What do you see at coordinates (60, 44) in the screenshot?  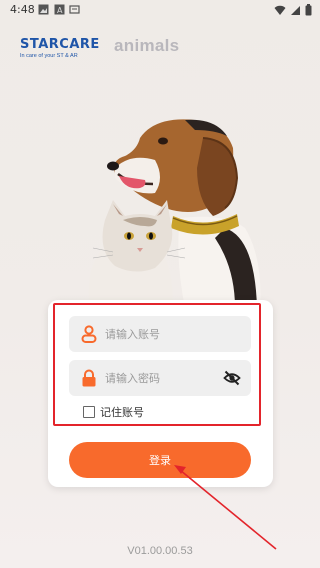 I see `starcare-name: STARCARE` at bounding box center [60, 44].